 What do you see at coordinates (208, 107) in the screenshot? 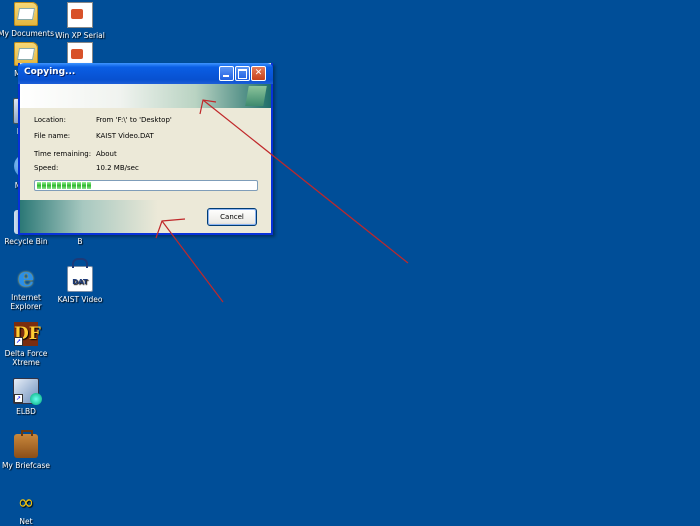
I see `annotation-arrow-top-head` at bounding box center [208, 107].